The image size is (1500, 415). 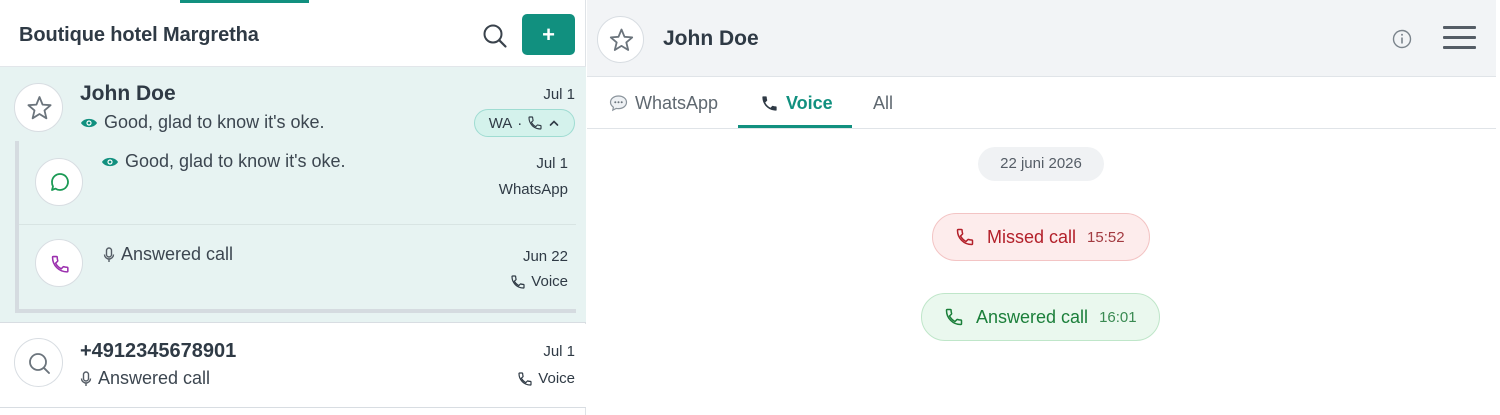 What do you see at coordinates (618, 103) in the screenshot?
I see `speech-bubble-icon` at bounding box center [618, 103].